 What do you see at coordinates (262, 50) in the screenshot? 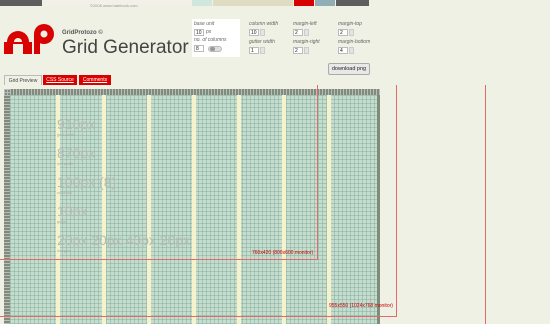
I see `gutter-width-stepper` at bounding box center [262, 50].